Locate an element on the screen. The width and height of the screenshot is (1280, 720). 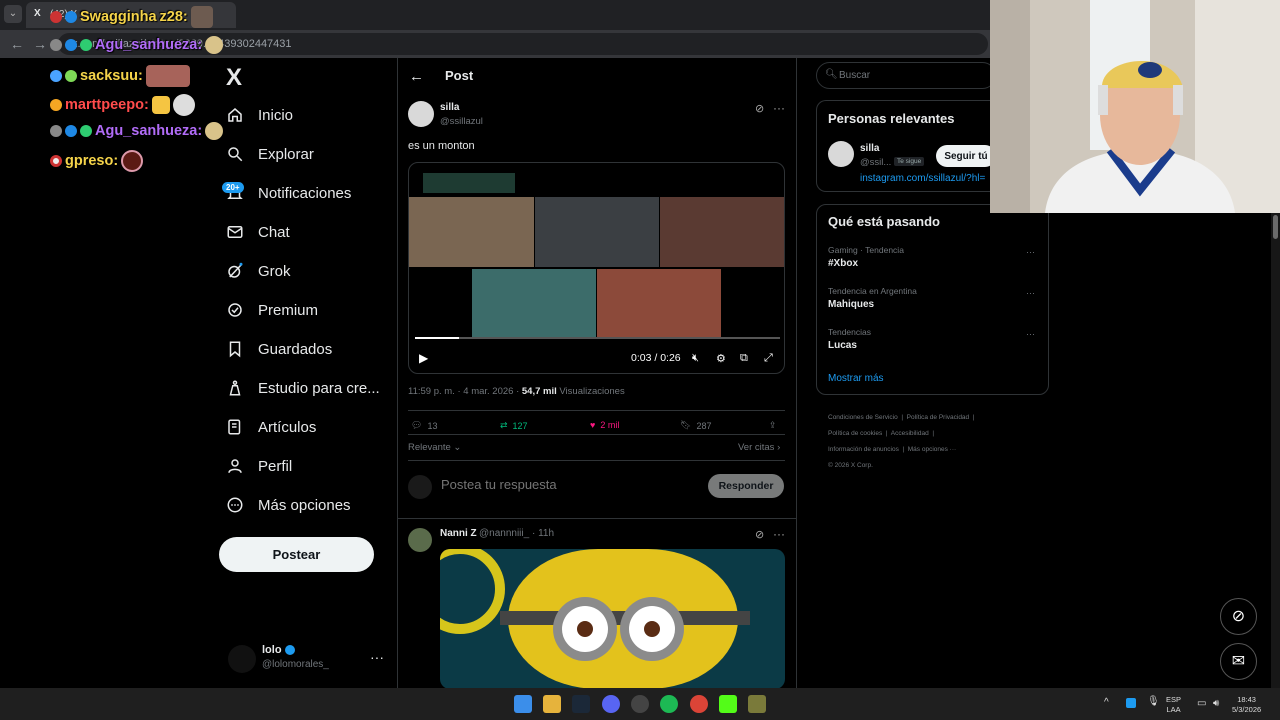
sidebar-item-articulos: Artículos is located at coordinates (271, 427).